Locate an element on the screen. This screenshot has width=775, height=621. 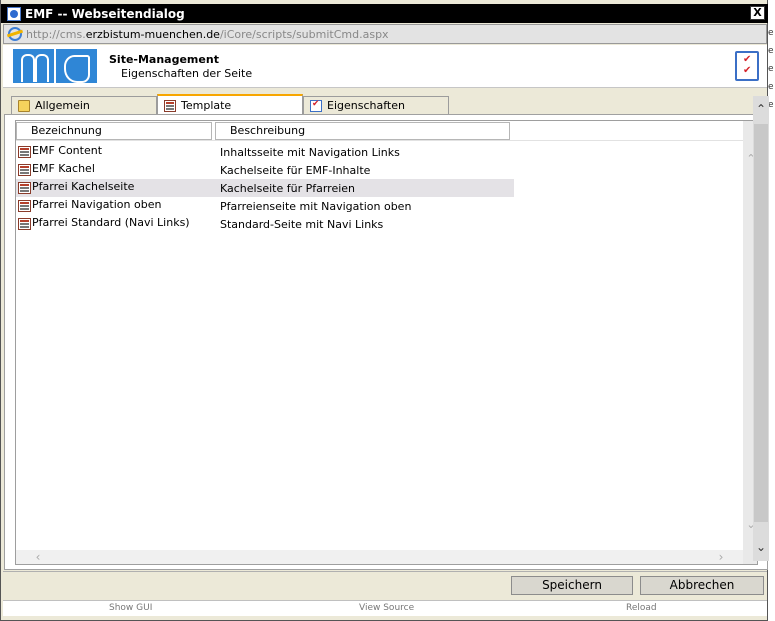
internet-explorer-icon is located at coordinates (15, 34).